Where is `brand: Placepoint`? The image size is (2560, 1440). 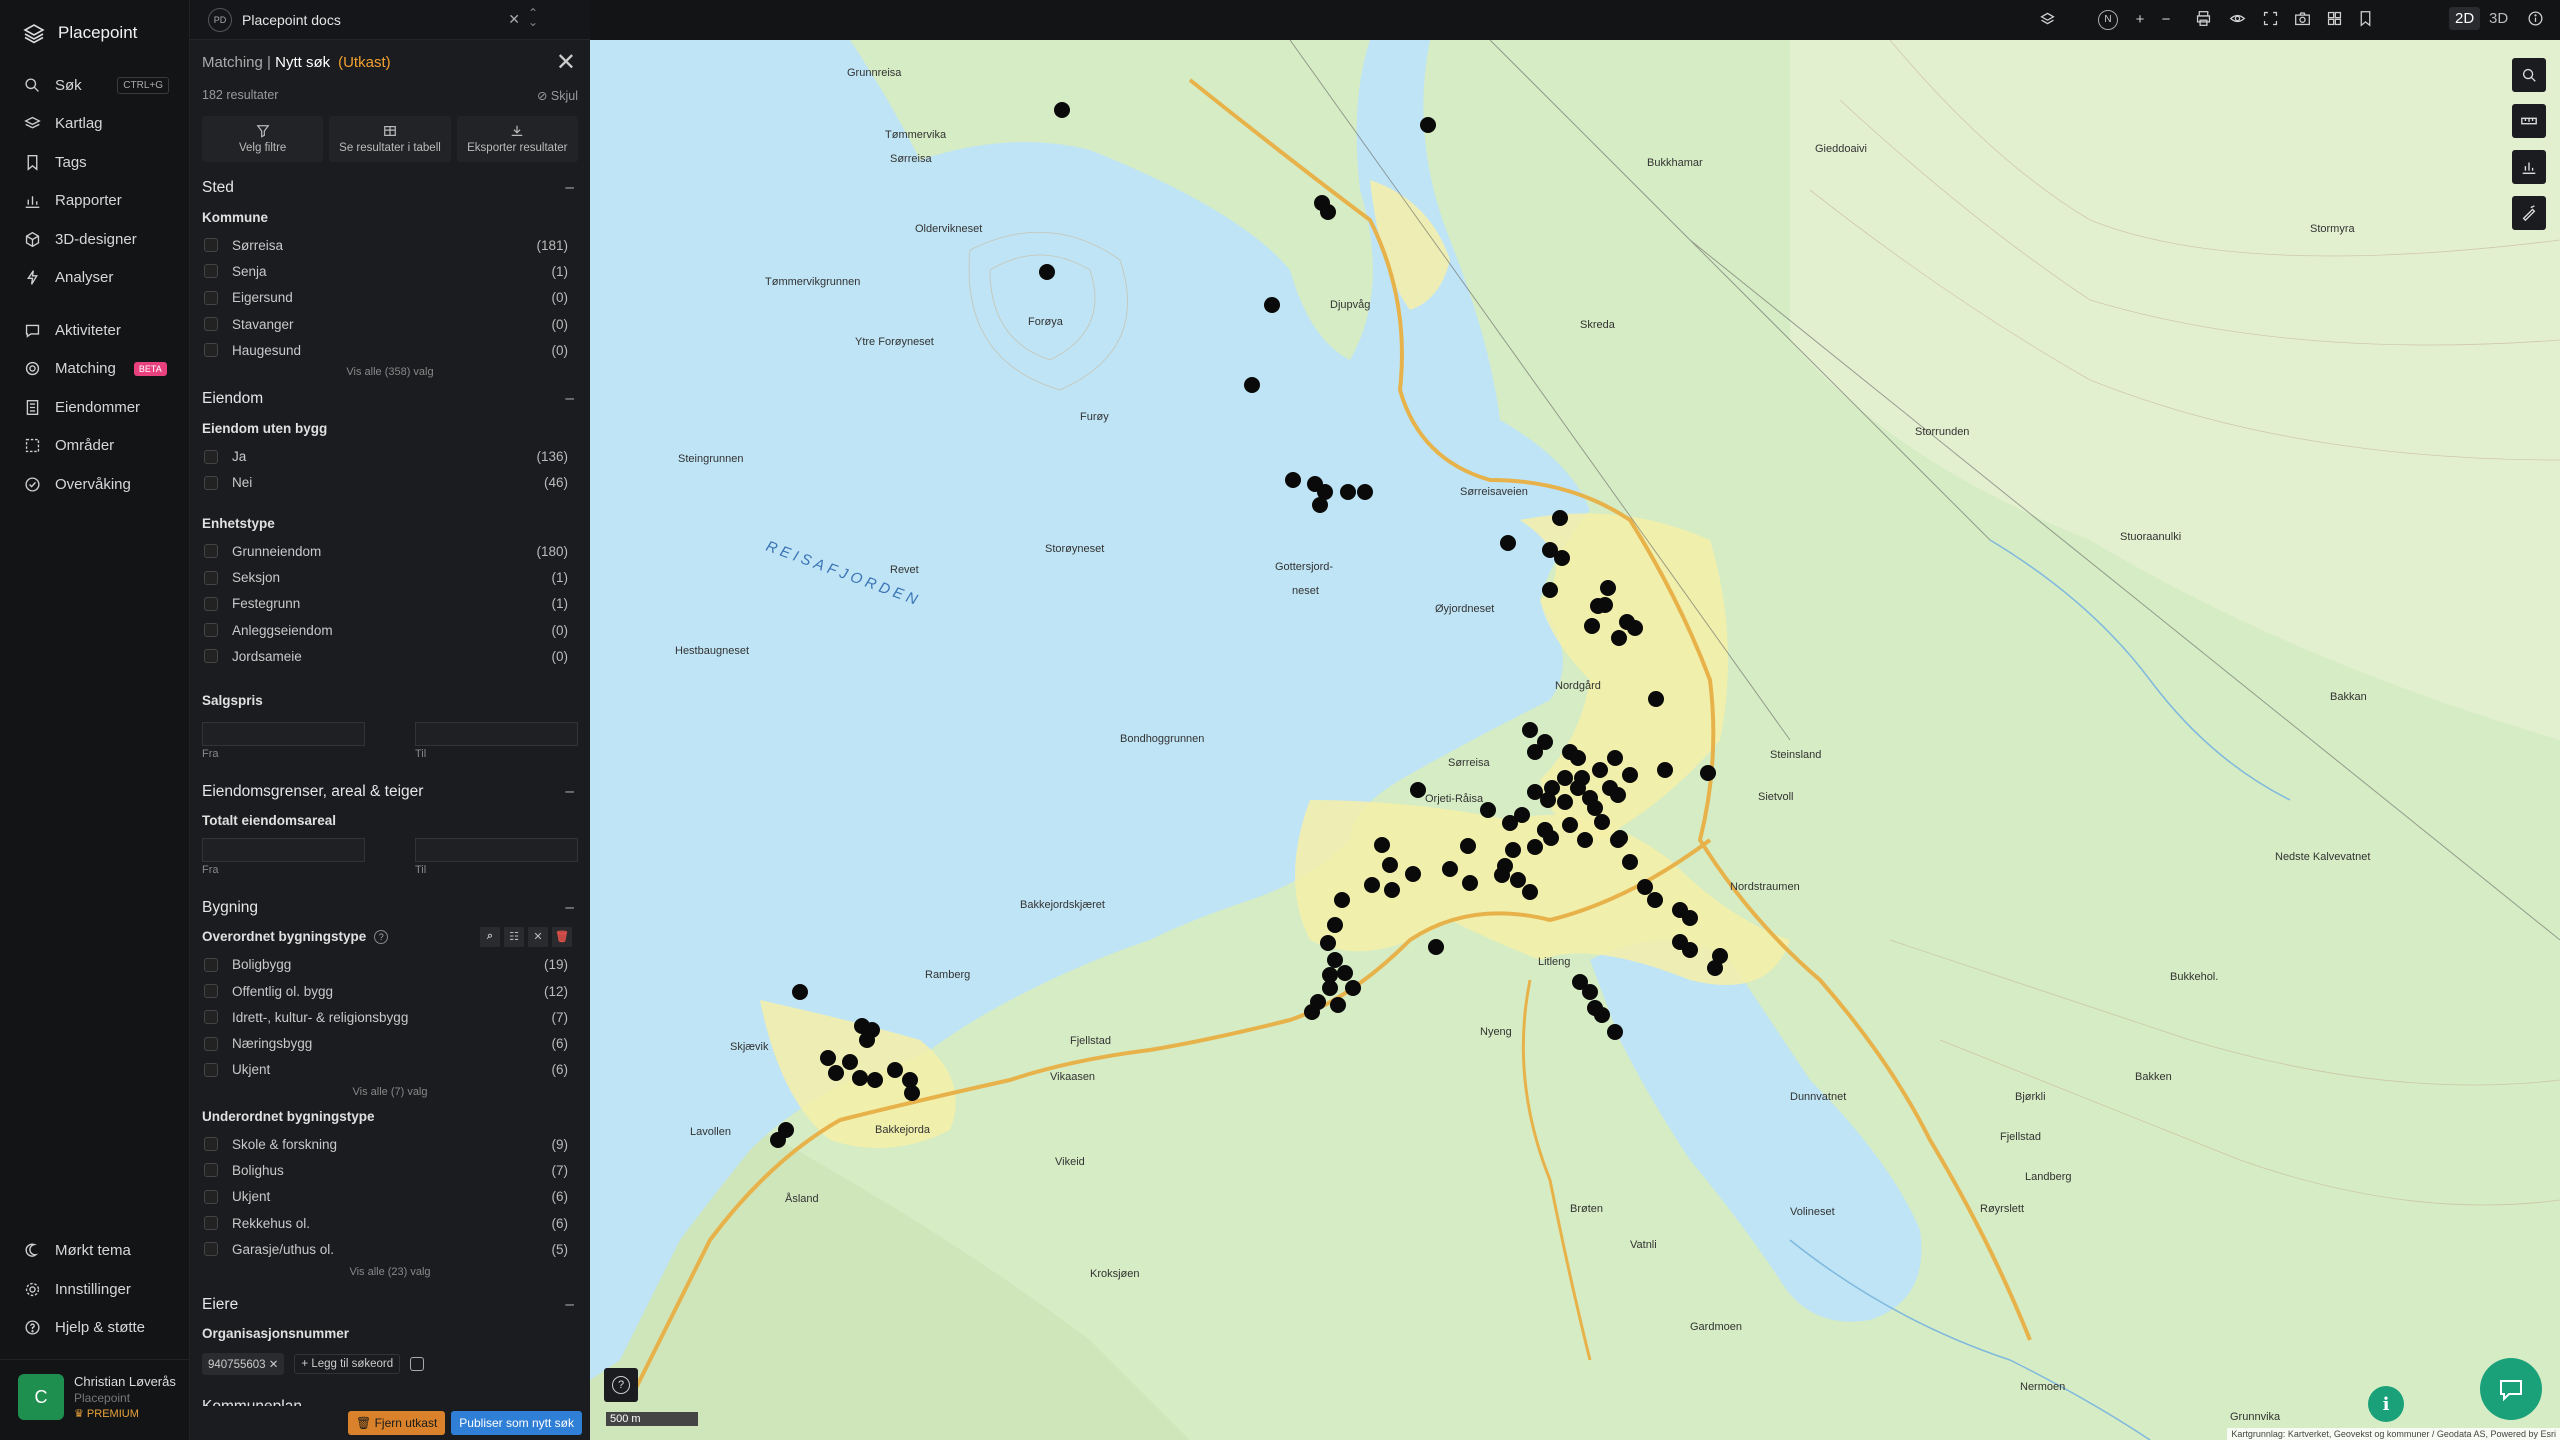 brand: Placepoint is located at coordinates (94, 33).